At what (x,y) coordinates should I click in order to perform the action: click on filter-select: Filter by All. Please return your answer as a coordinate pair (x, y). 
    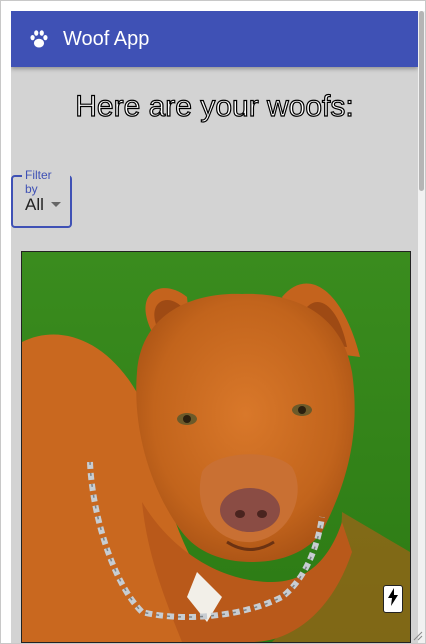
    Looking at the image, I should click on (41, 198).